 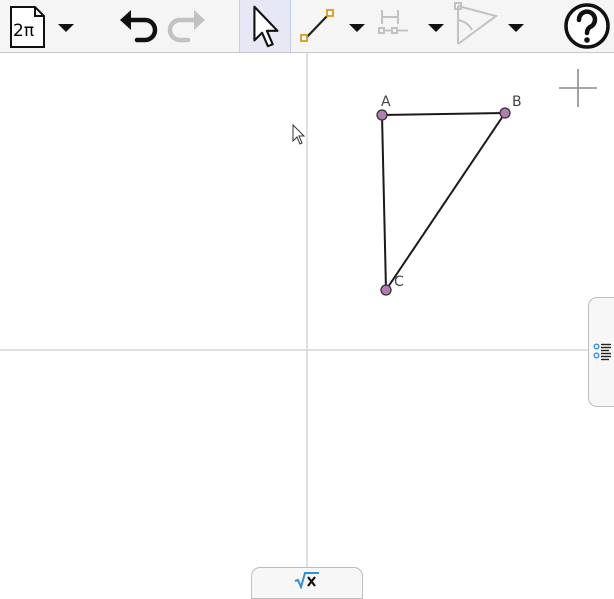 I want to click on sqrt-x-icon, so click(x=306, y=580).